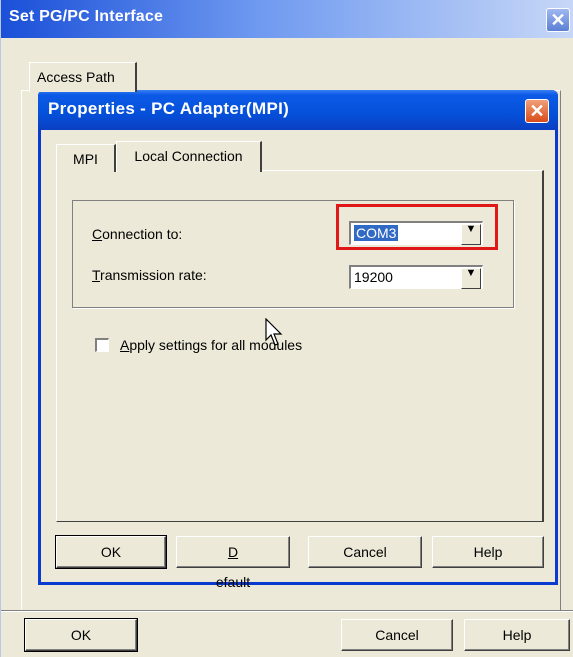  I want to click on outer-window-title: Set PG/PC Interface, so click(86, 16).